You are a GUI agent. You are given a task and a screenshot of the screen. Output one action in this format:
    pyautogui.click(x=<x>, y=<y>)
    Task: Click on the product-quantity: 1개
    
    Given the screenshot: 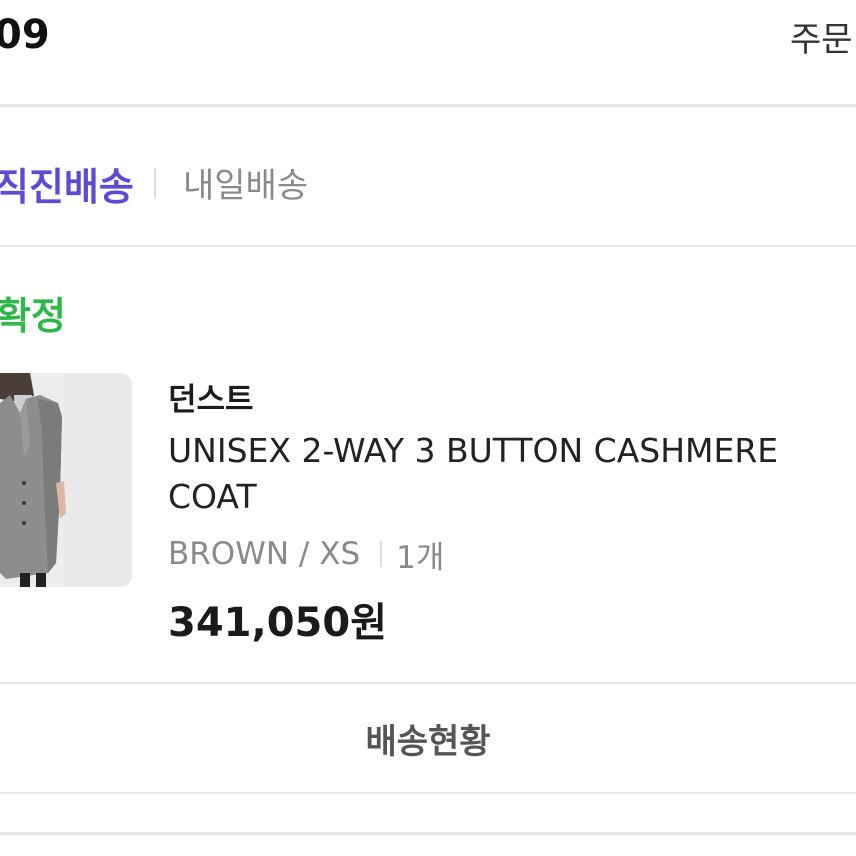 What is the action you would take?
    pyautogui.click(x=420, y=557)
    